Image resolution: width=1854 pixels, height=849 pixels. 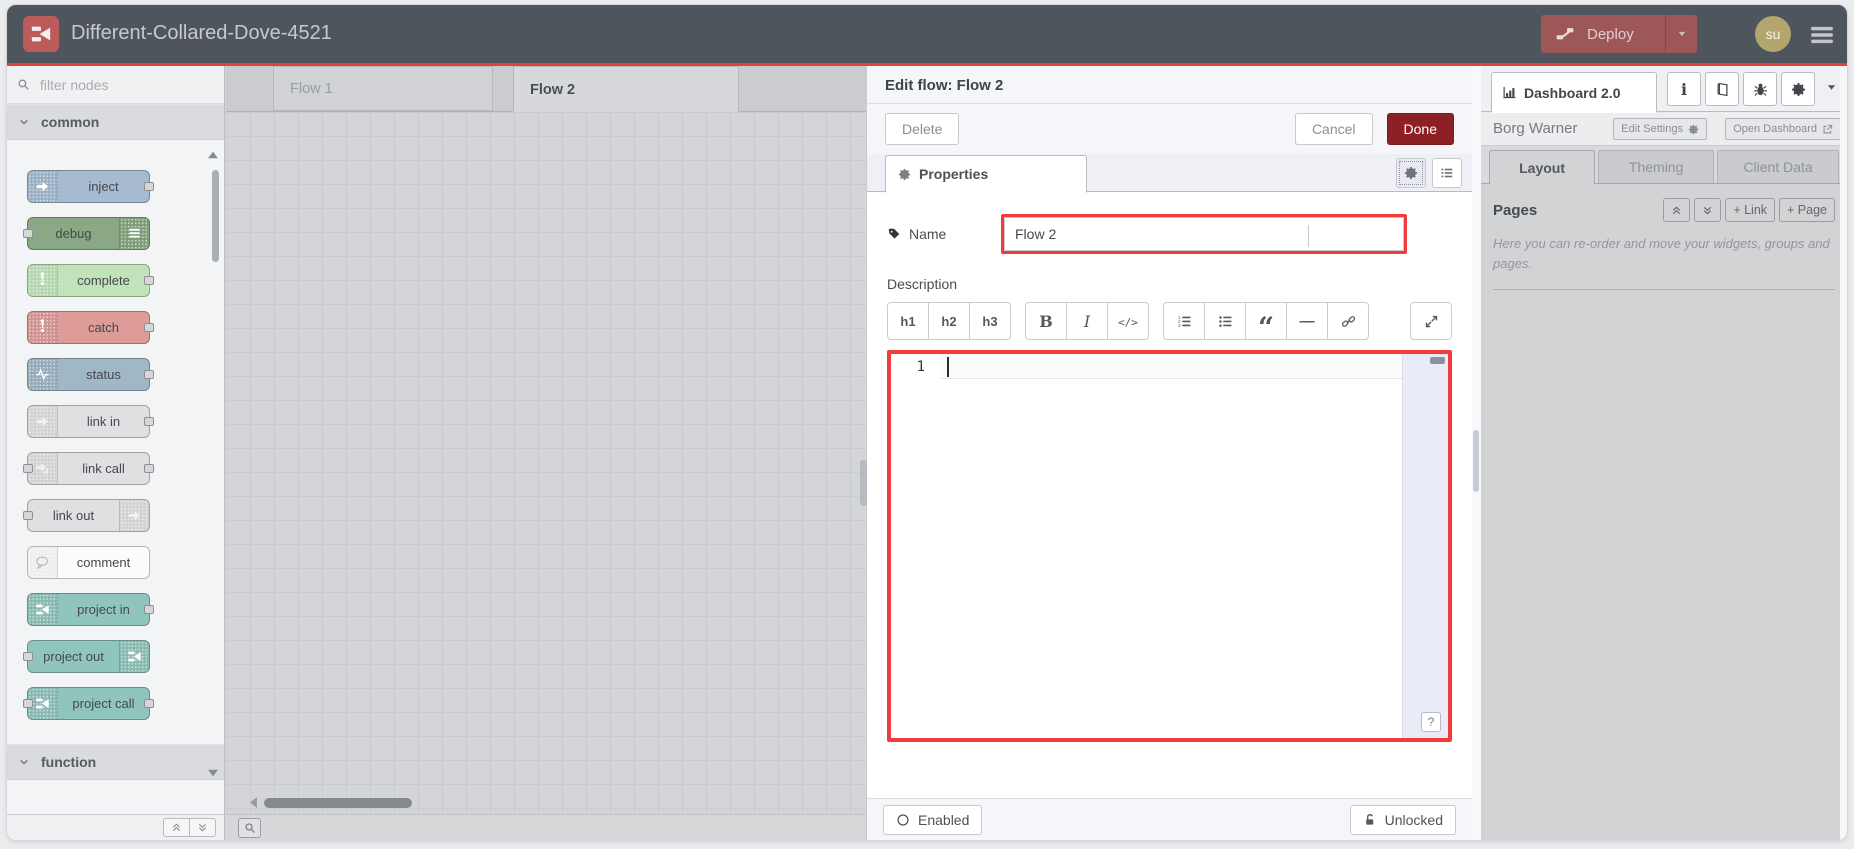 I want to click on cancel-button: Cancel, so click(x=1333, y=129).